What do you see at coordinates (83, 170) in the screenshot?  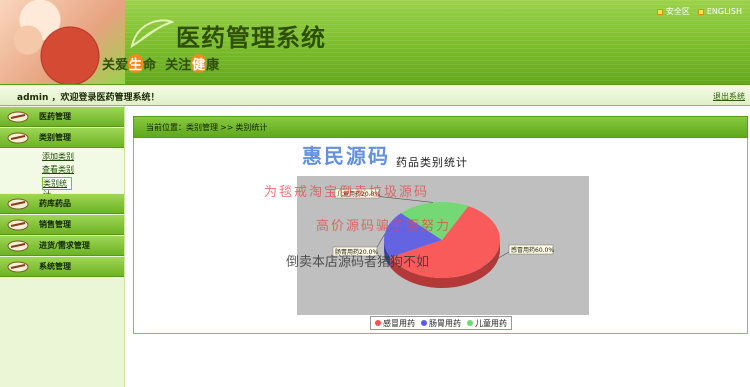 I see `submenu-view-category: 查看类别` at bounding box center [83, 170].